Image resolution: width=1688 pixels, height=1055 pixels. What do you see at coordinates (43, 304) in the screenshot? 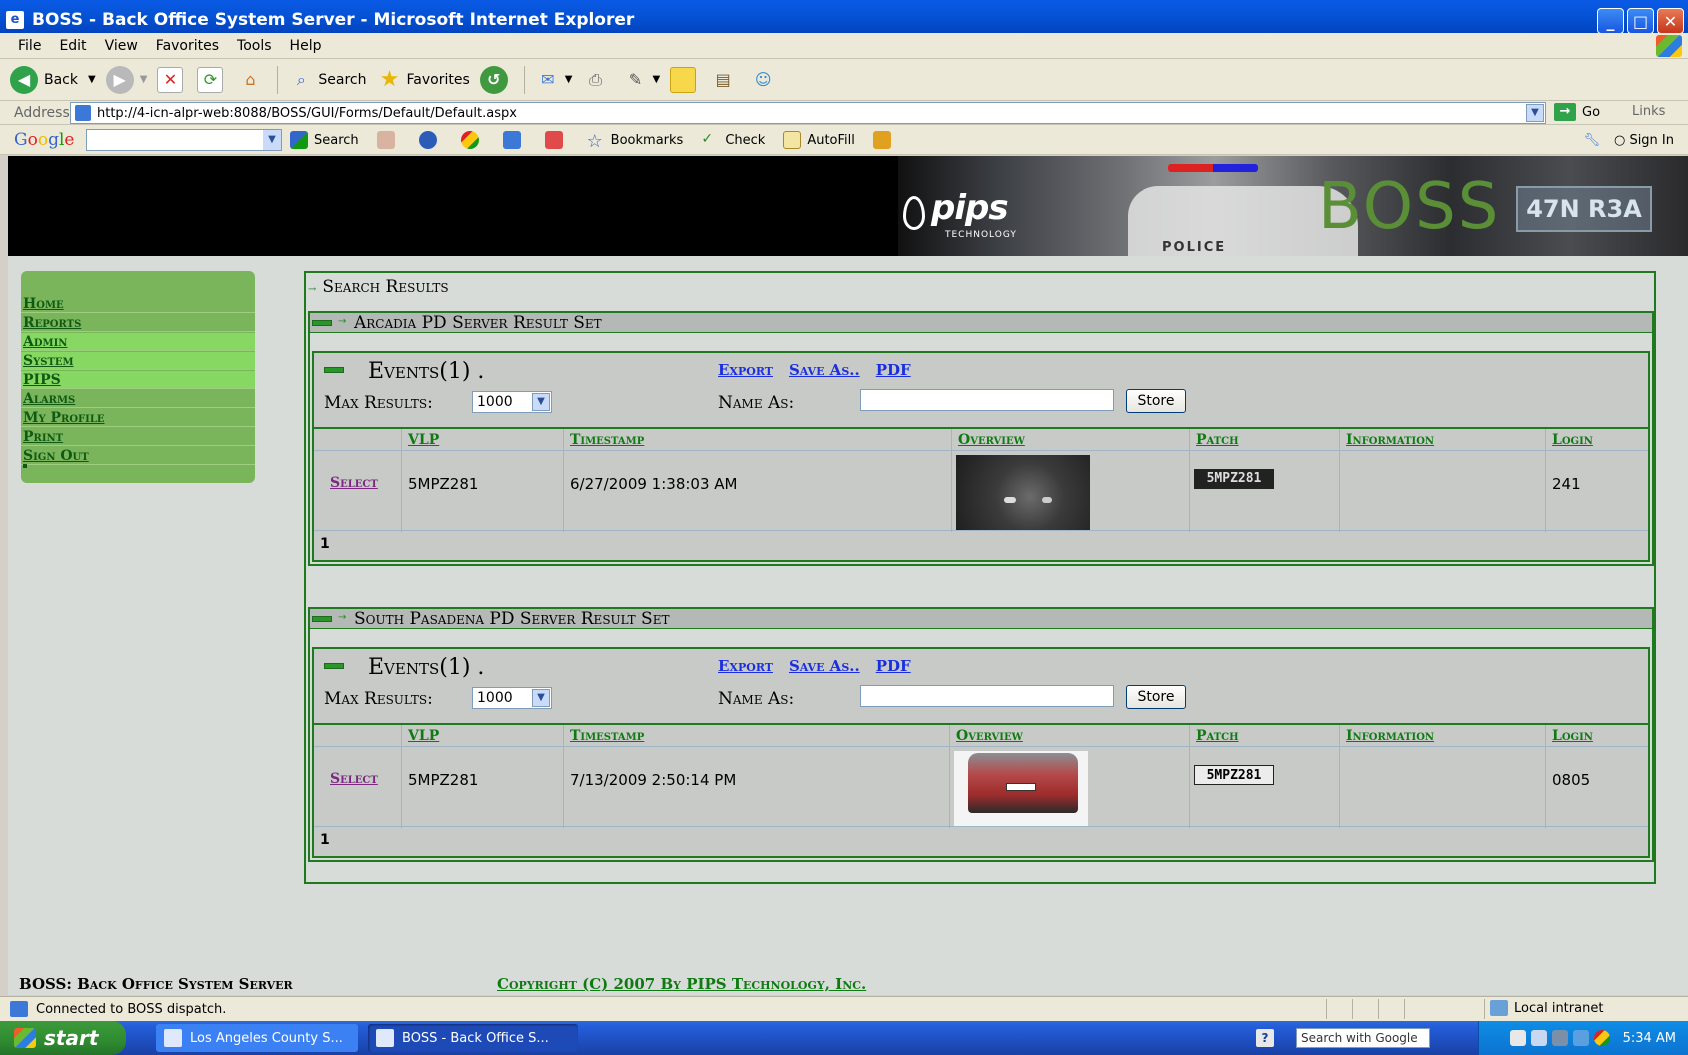
I see `sidebar-link-home: Home` at bounding box center [43, 304].